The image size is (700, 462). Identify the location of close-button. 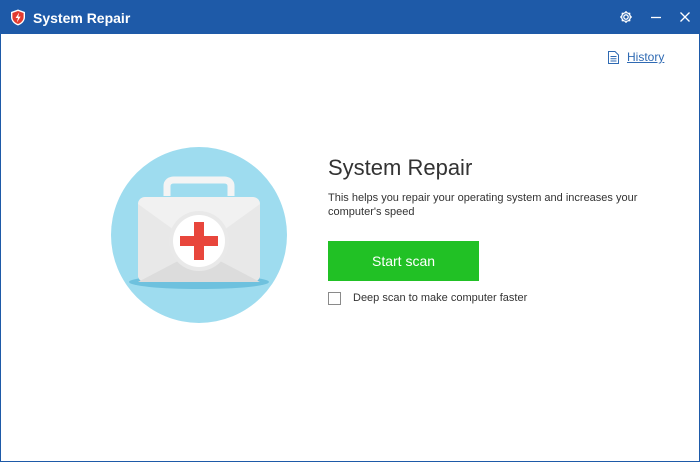
(685, 17).